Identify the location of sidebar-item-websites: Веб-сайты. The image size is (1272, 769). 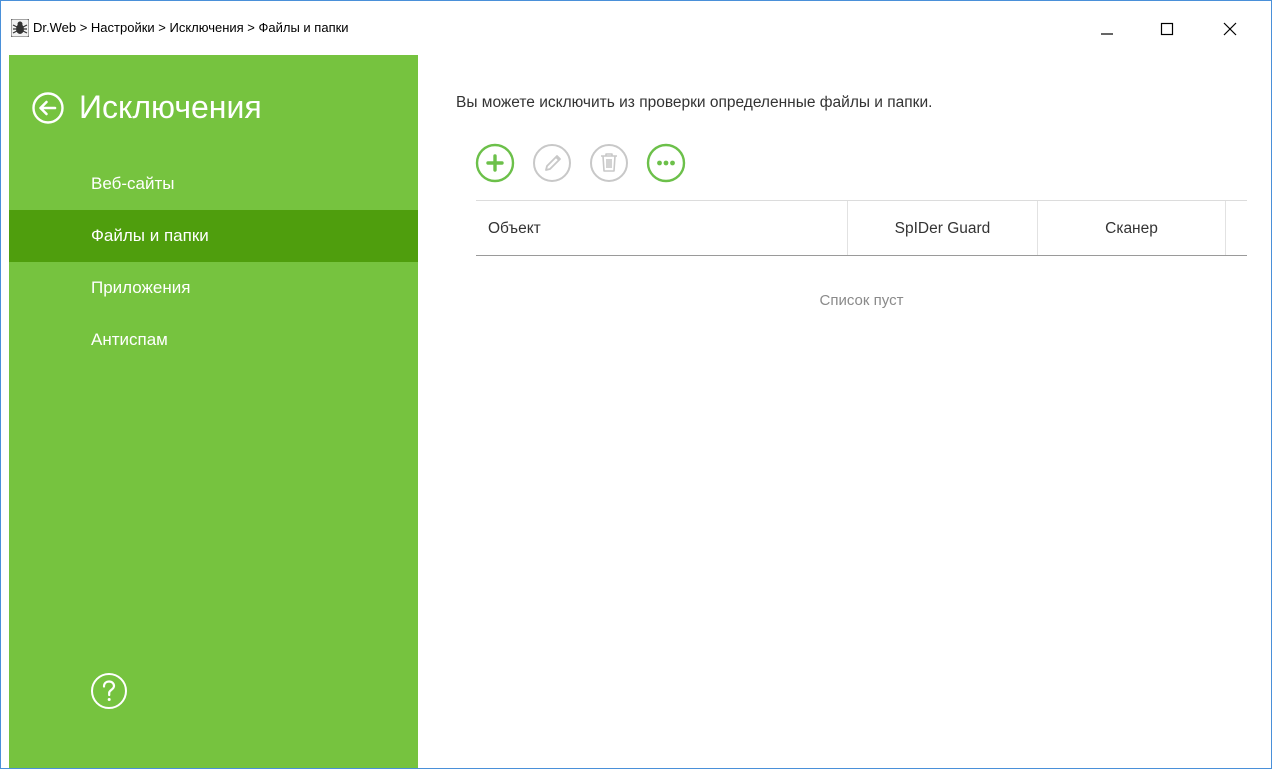
(213, 184).